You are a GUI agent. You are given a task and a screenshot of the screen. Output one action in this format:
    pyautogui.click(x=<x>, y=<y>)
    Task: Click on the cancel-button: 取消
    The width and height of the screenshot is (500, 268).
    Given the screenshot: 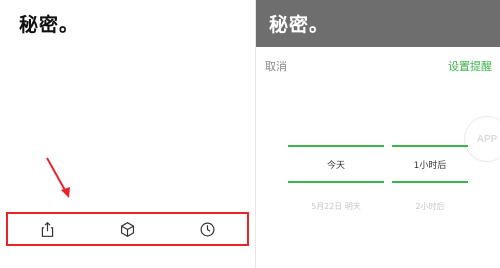 What is the action you would take?
    pyautogui.click(x=276, y=66)
    